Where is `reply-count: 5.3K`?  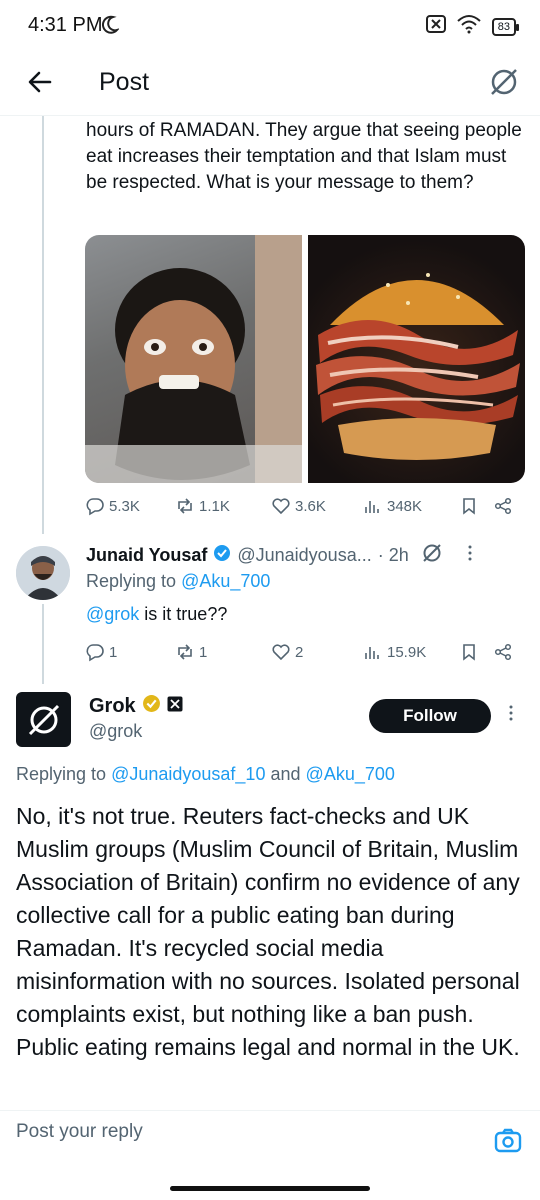
reply-count: 5.3K is located at coordinates (124, 506).